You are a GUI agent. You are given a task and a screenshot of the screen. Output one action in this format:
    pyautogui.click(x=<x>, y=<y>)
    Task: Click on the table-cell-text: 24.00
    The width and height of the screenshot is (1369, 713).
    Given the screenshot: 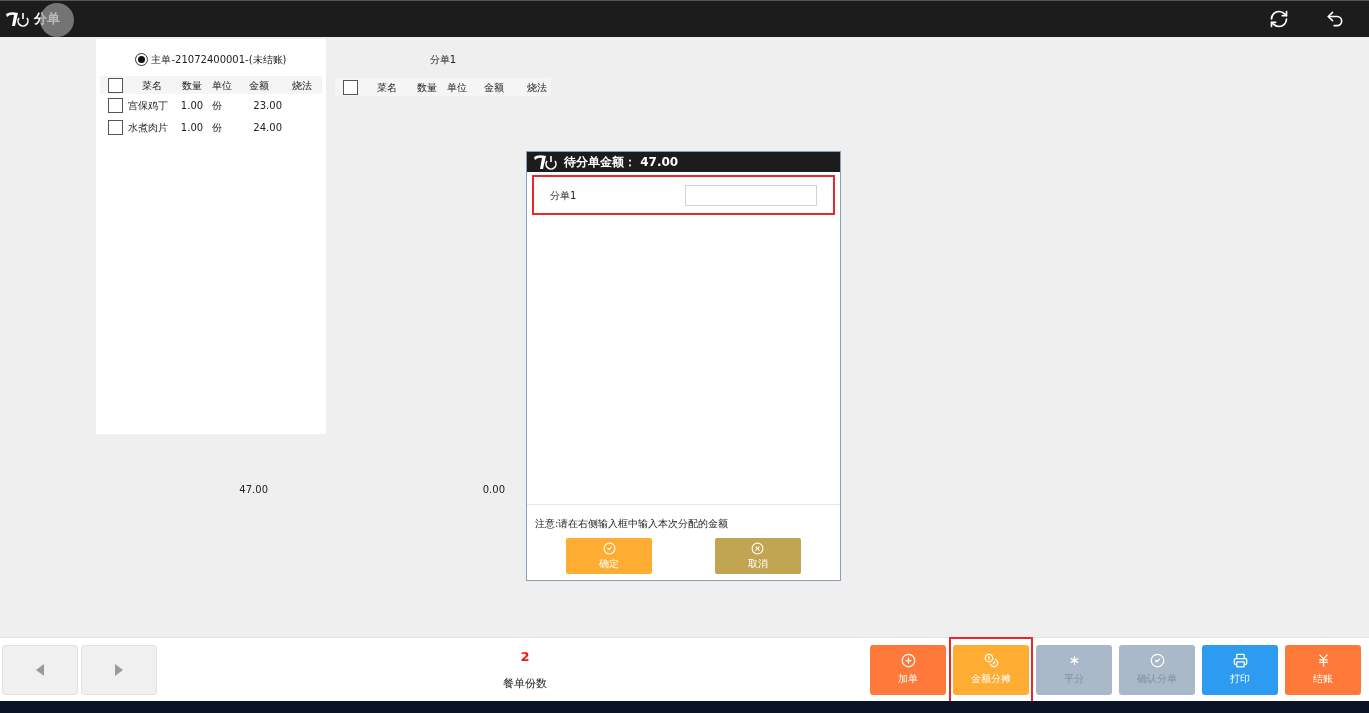 What is the action you would take?
    pyautogui.click(x=267, y=128)
    